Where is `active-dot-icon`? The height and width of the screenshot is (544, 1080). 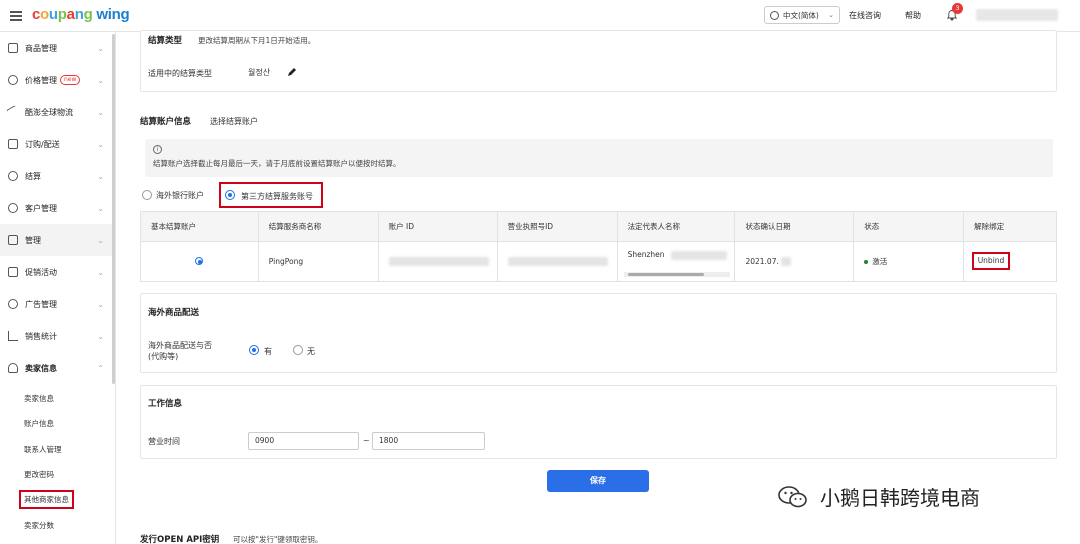
active-dot-icon is located at coordinates (866, 262).